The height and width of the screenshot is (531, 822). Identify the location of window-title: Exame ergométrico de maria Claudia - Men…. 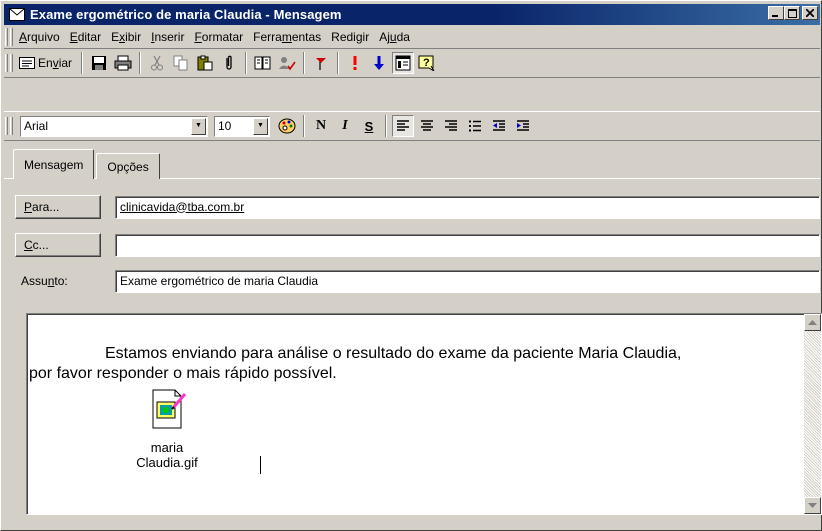
(186, 14).